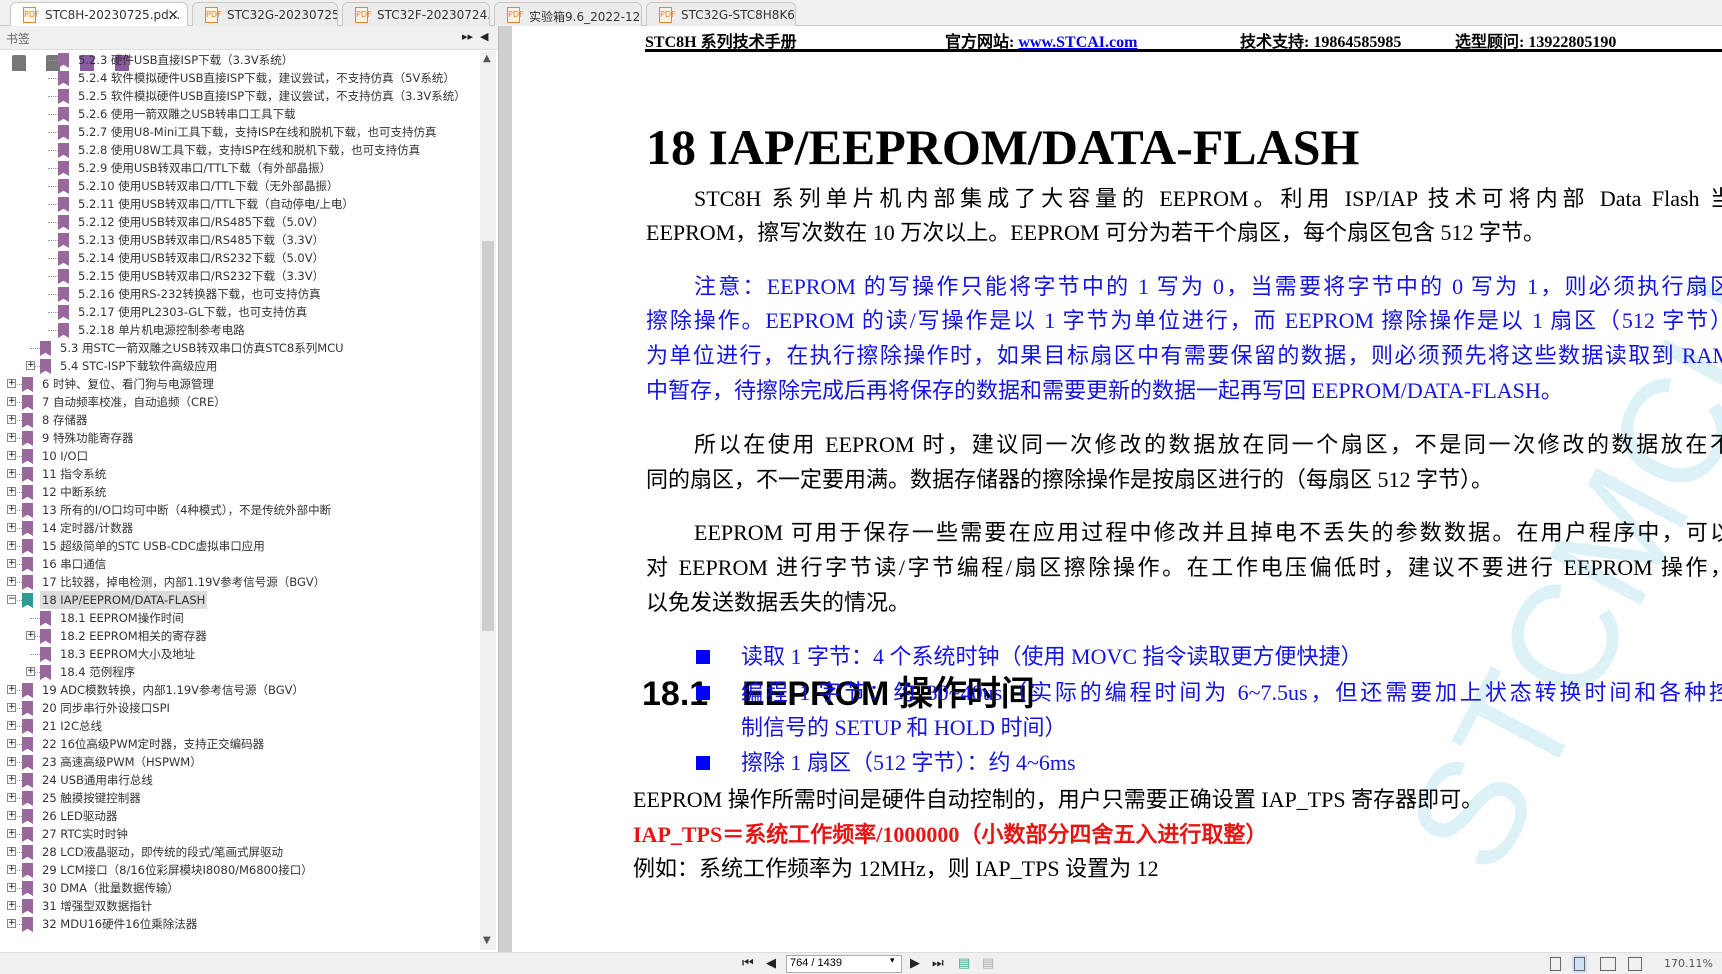 This screenshot has width=1722, height=974. I want to click on bookmark-item: 5.2.7 使用U8-Mini工具下载，支持ISP在线和脱机下载，也可支持仿真, so click(240, 132).